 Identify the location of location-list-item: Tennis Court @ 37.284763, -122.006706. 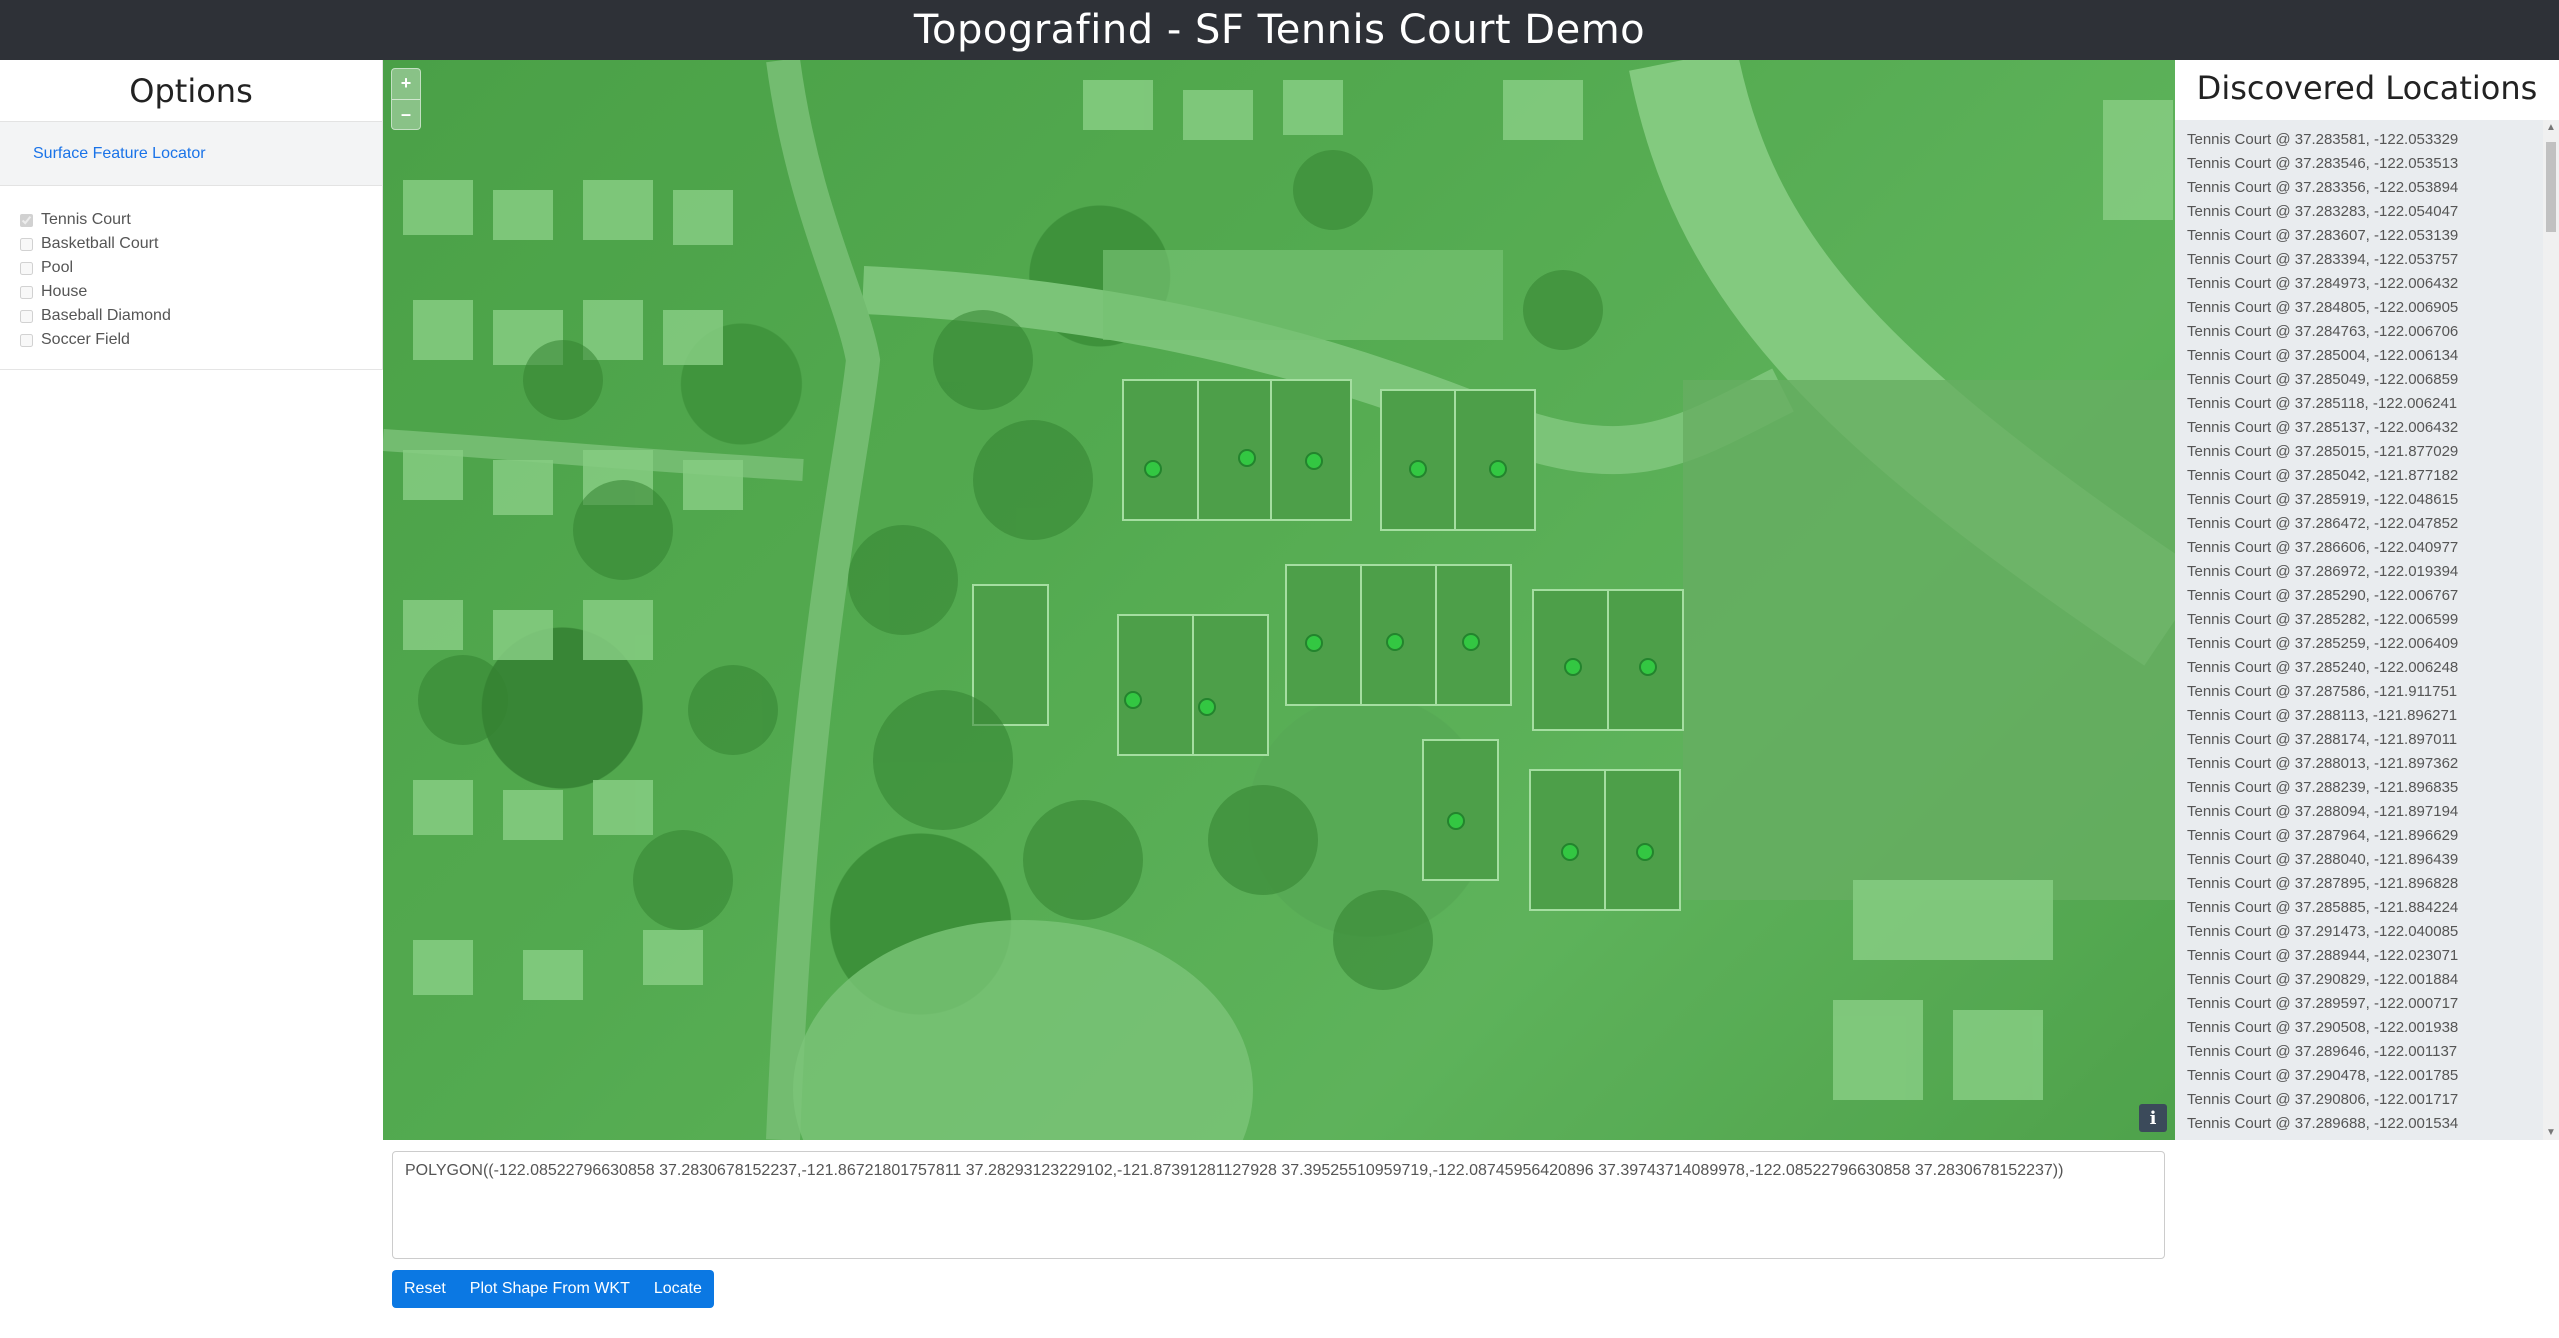
(2373, 332).